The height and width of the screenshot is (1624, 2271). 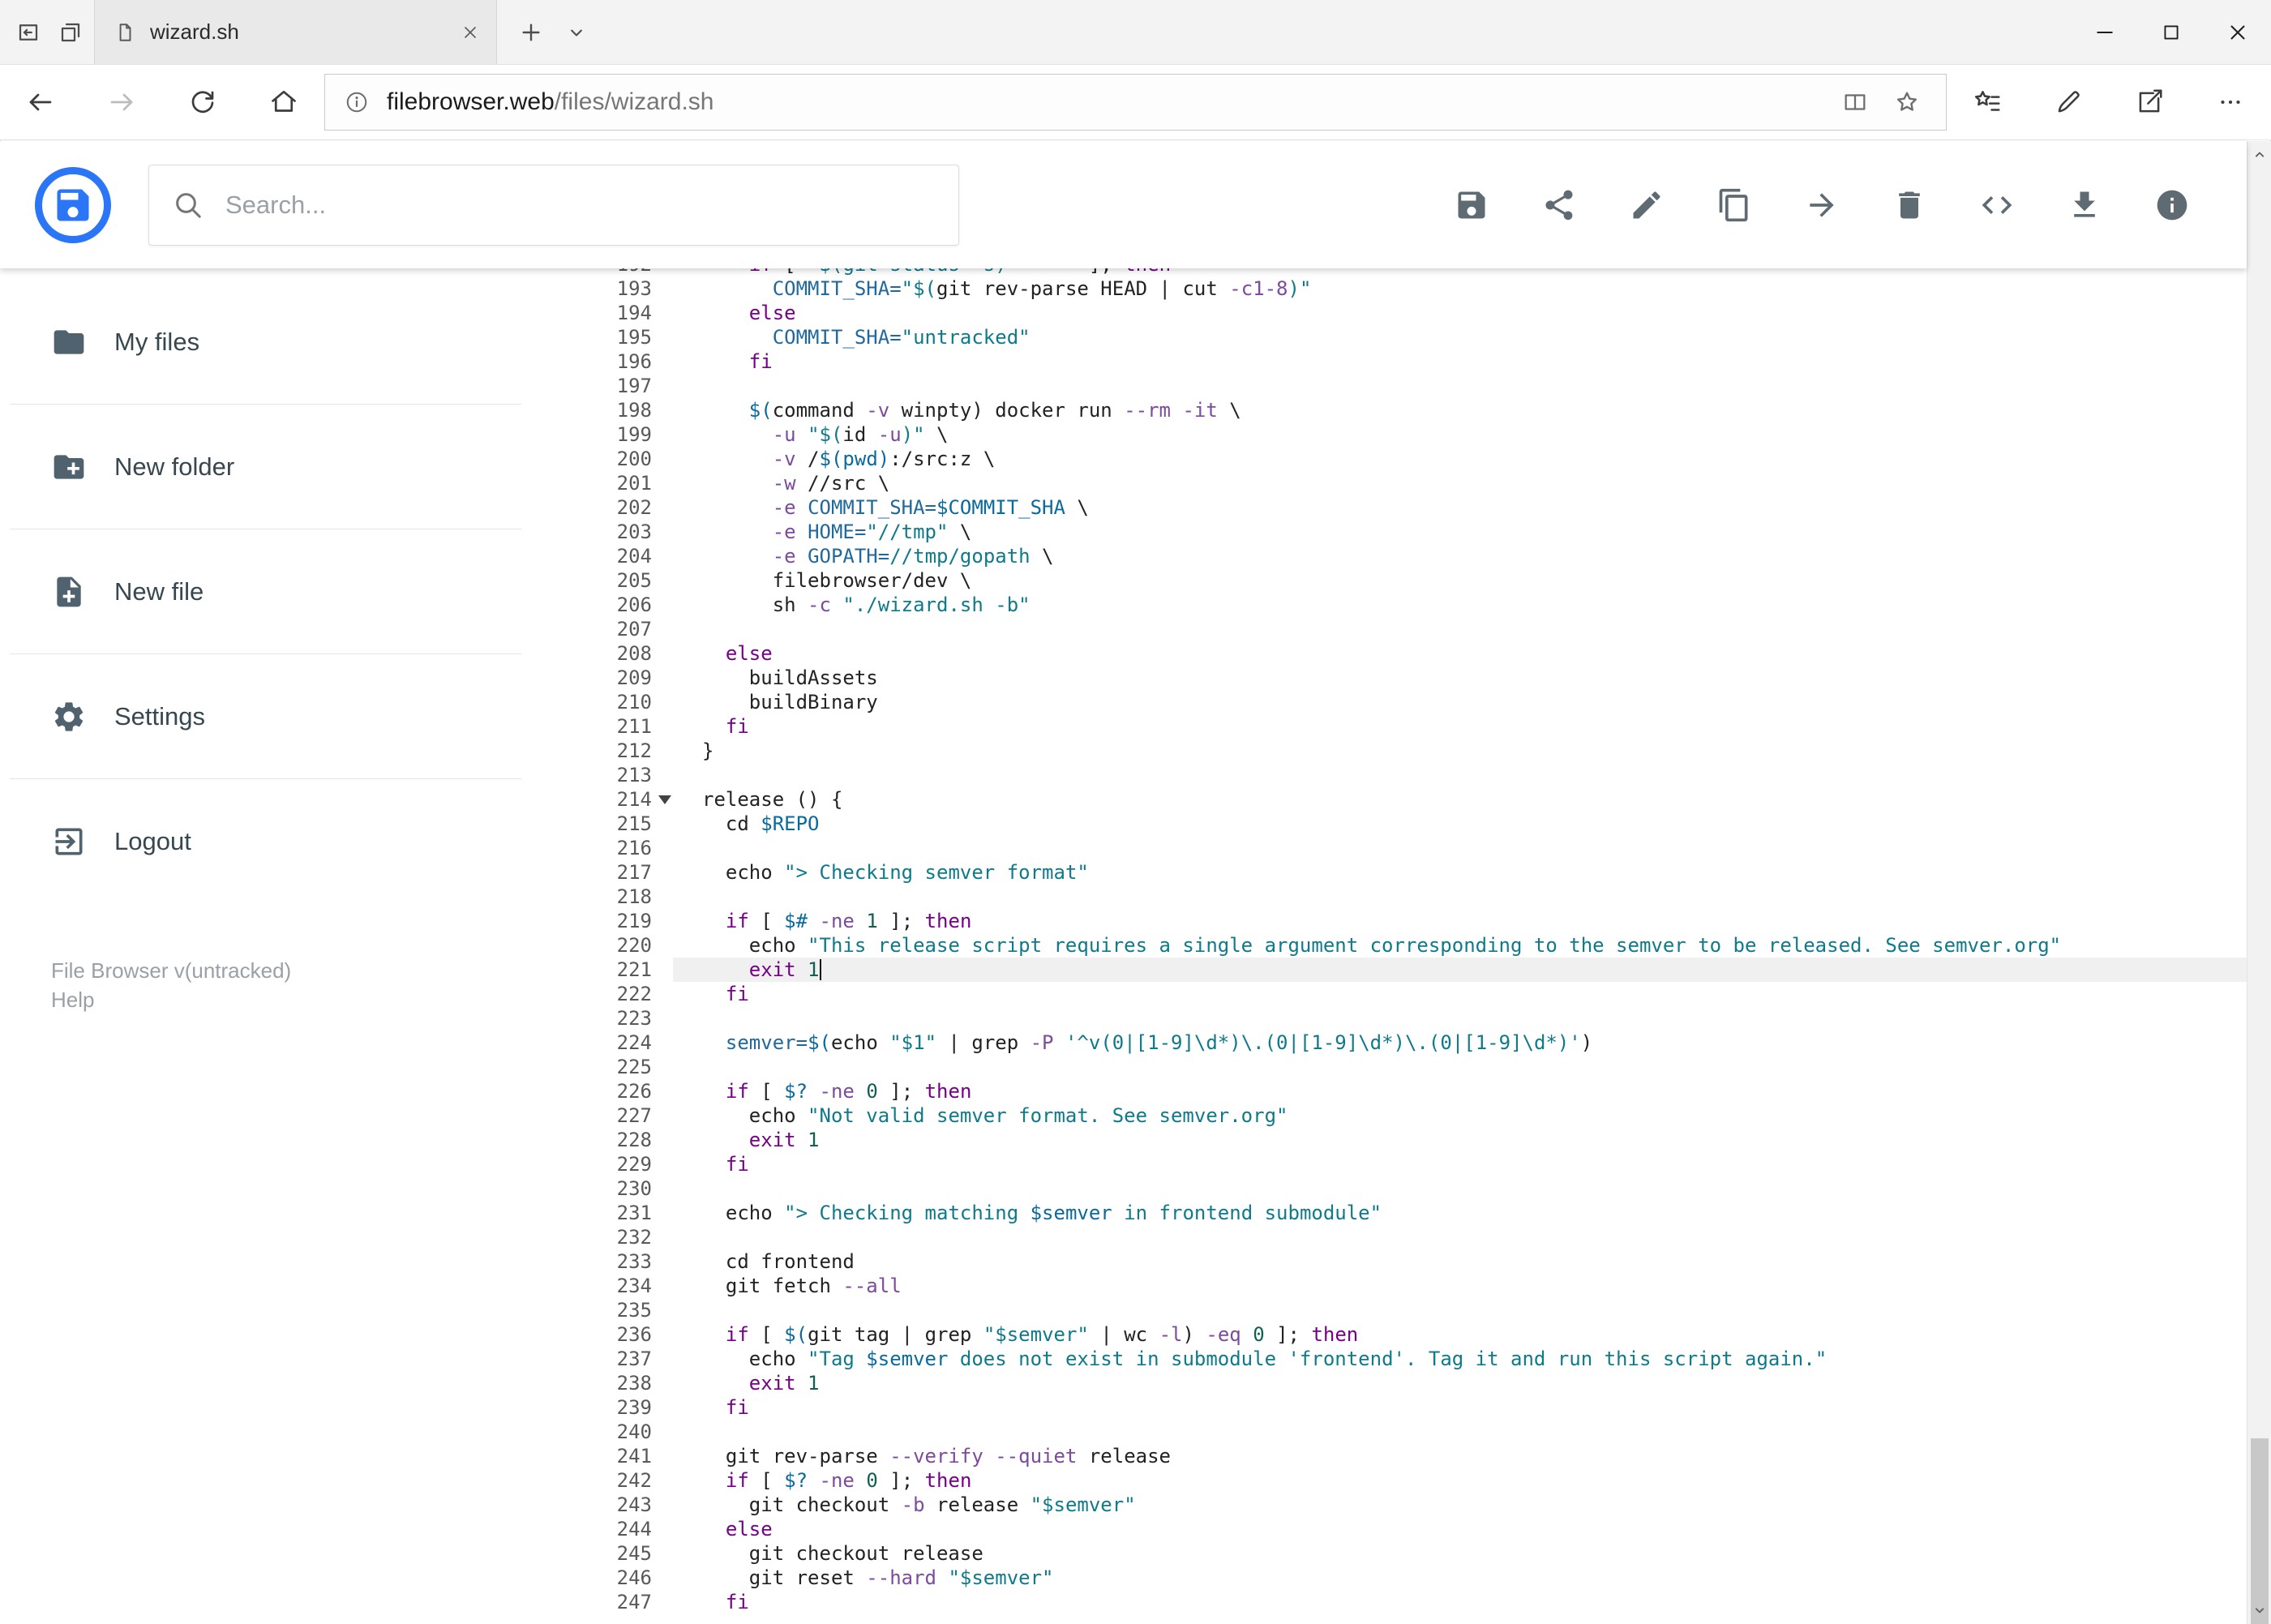 I want to click on editor-line: 204 -e GOPATH=//tmp/gopath \, so click(x=1416, y=556).